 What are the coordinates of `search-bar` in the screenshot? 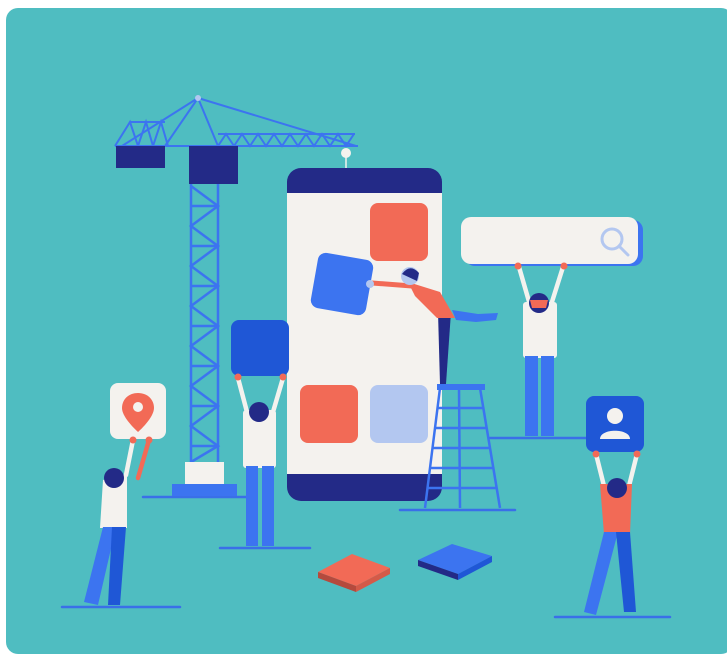 It's located at (549, 240).